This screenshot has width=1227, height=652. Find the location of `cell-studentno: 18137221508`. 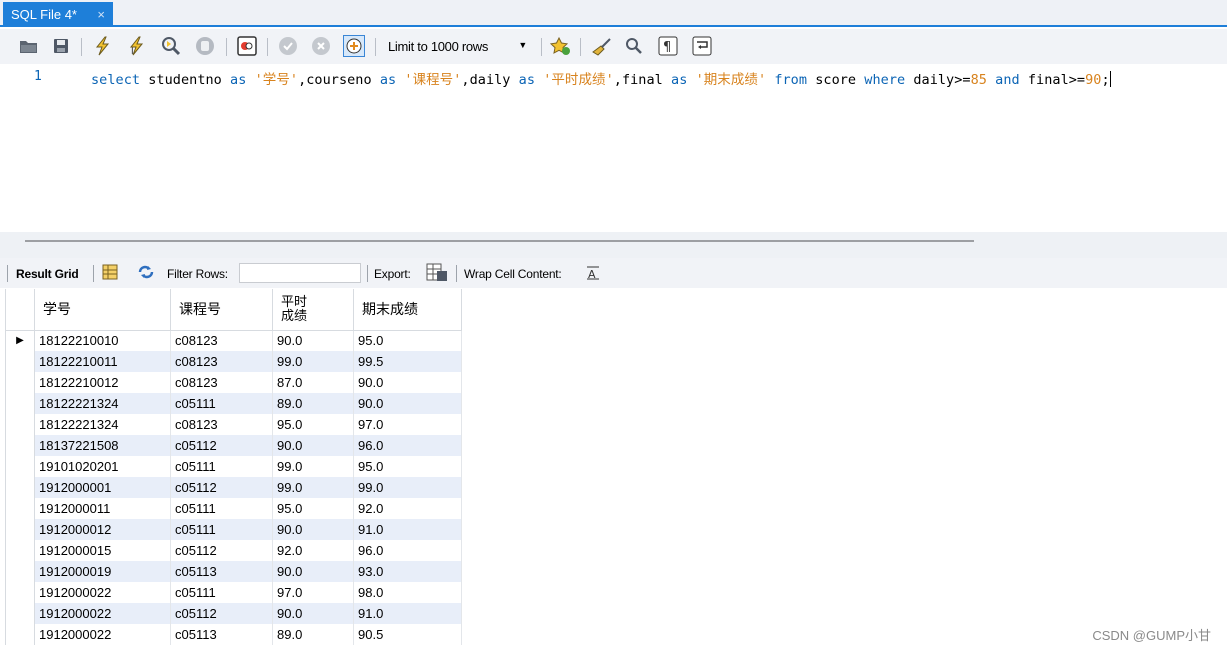

cell-studentno: 18137221508 is located at coordinates (102, 445).